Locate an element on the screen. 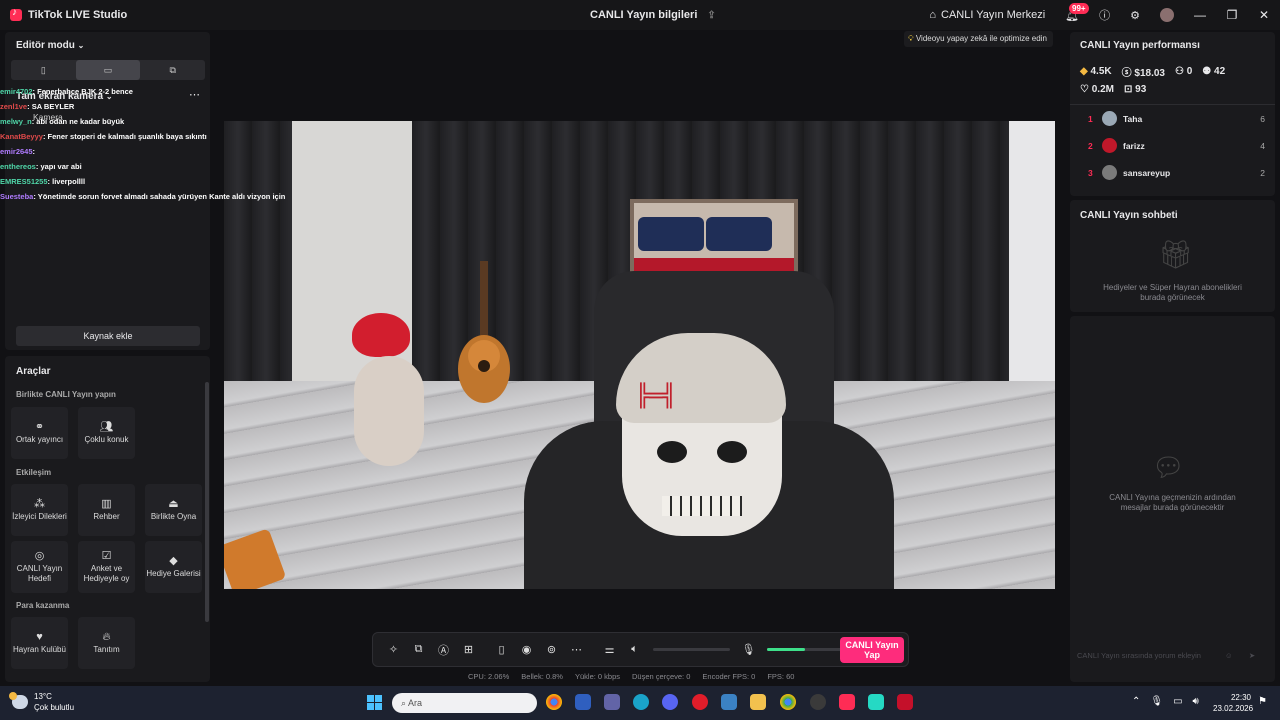  gifter-row: 1 Taha 6 is located at coordinates (1172, 118).